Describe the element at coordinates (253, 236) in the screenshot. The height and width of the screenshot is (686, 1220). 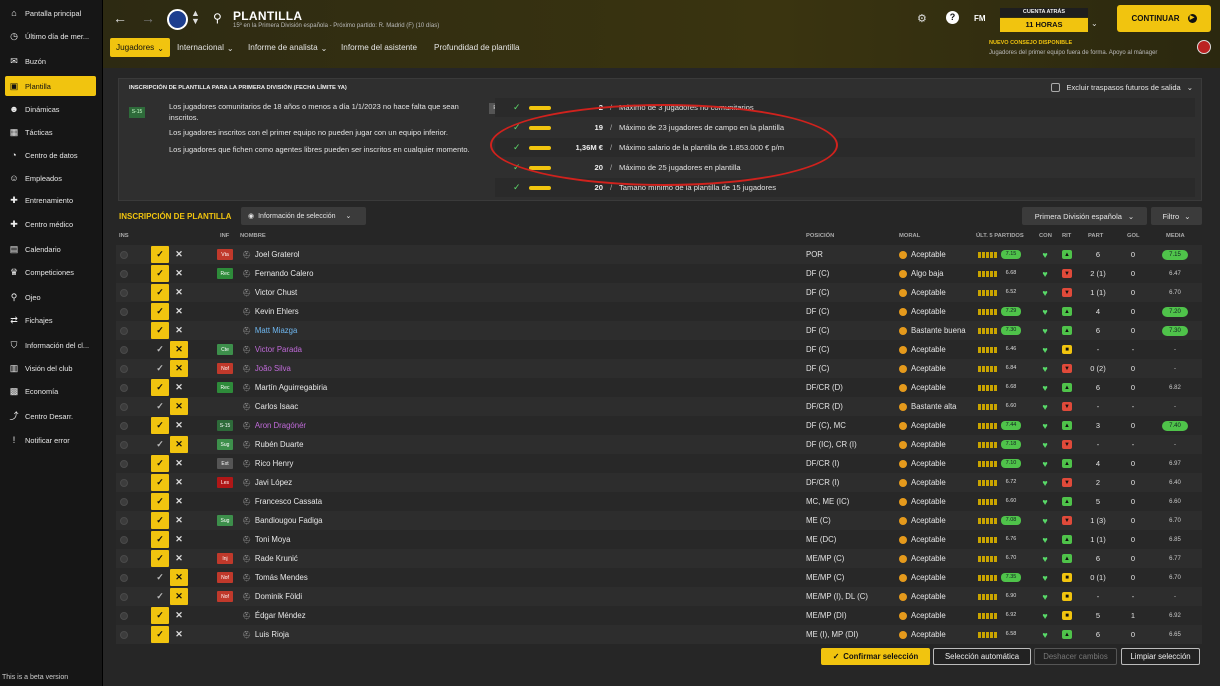
I see `column-header-name: NOMBRE` at that location.